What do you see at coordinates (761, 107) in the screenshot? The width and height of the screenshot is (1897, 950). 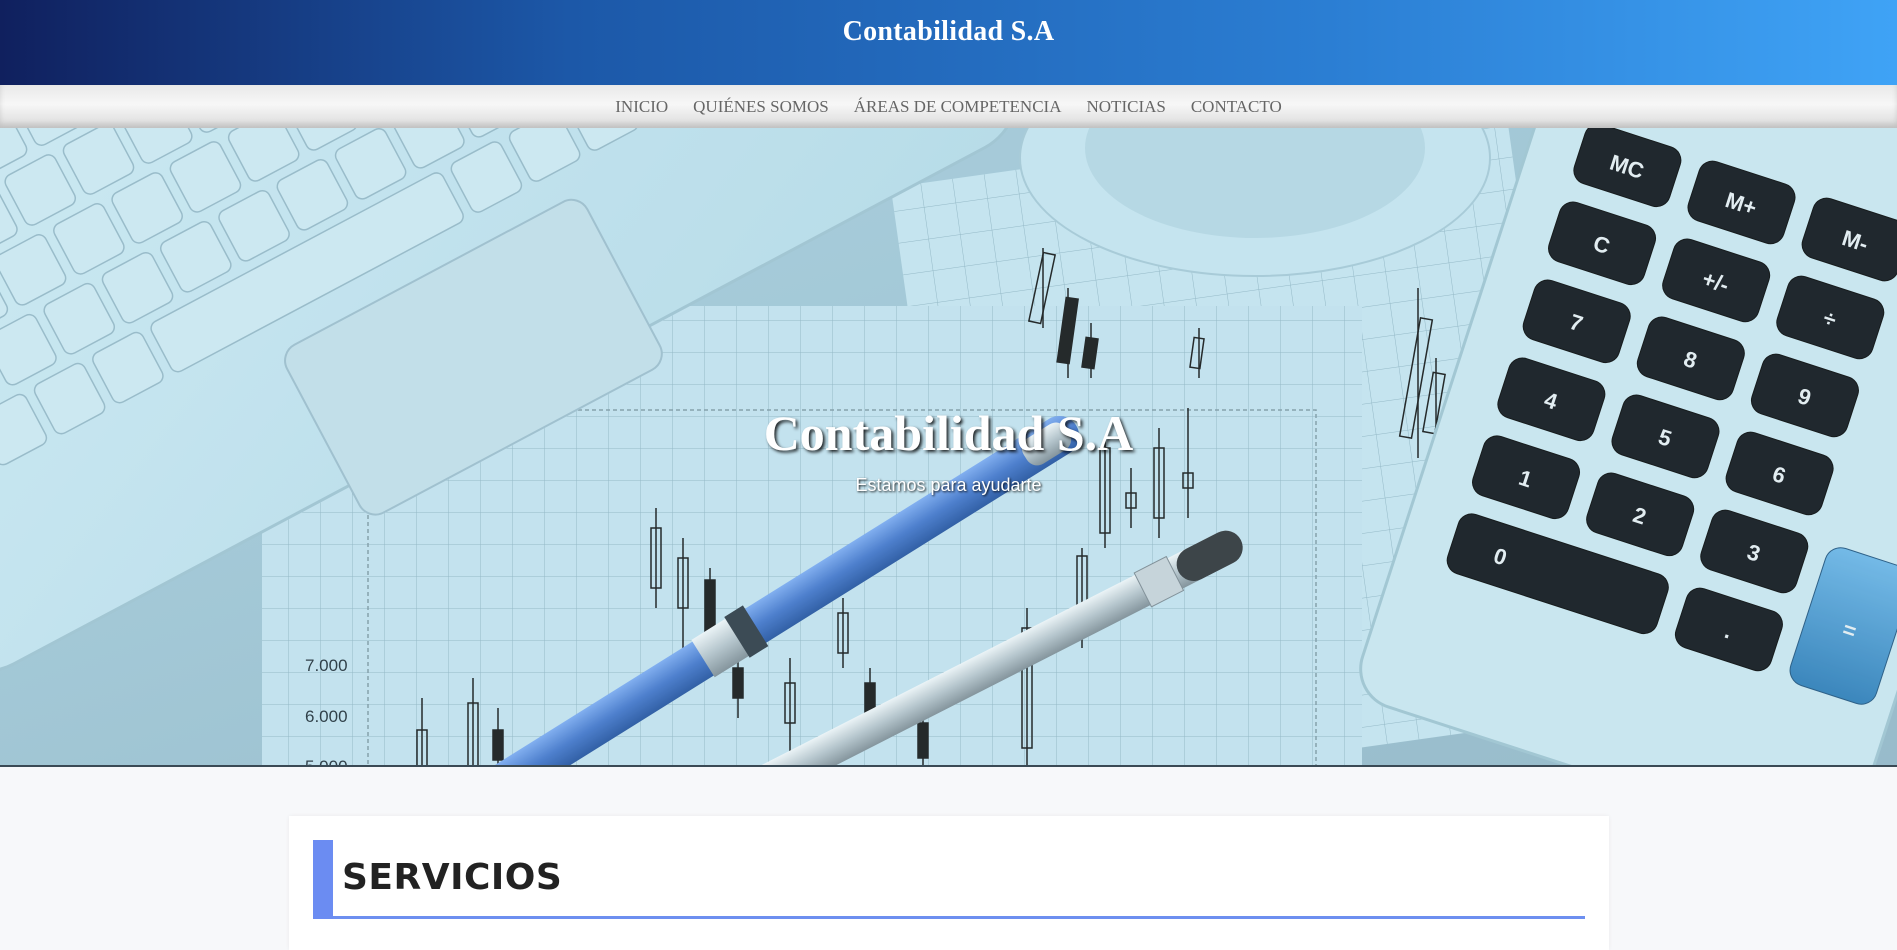 I see `nav-quienes-somos: QUIÉNES SOMOS` at bounding box center [761, 107].